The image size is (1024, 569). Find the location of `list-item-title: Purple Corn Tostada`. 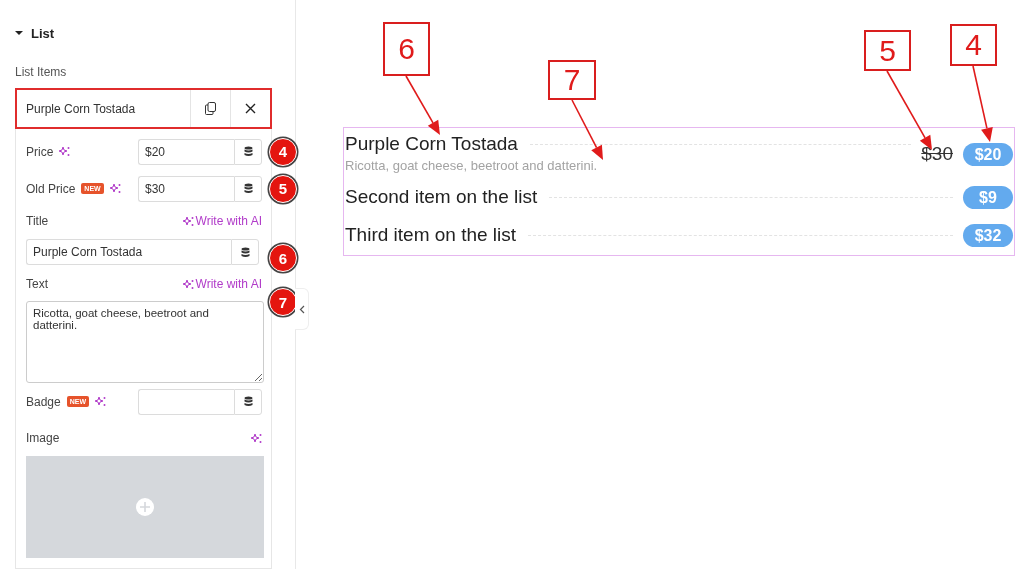

list-item-title: Purple Corn Tostada is located at coordinates (103, 108).